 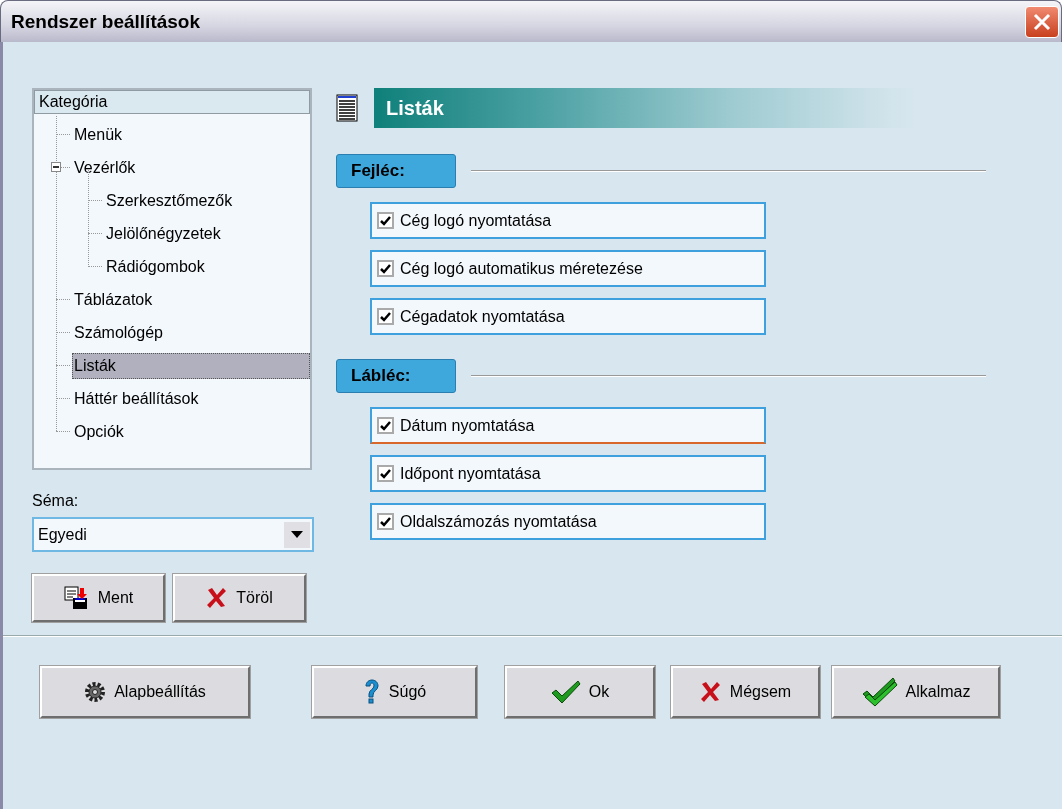 I want to click on close-icon, so click(x=1042, y=21).